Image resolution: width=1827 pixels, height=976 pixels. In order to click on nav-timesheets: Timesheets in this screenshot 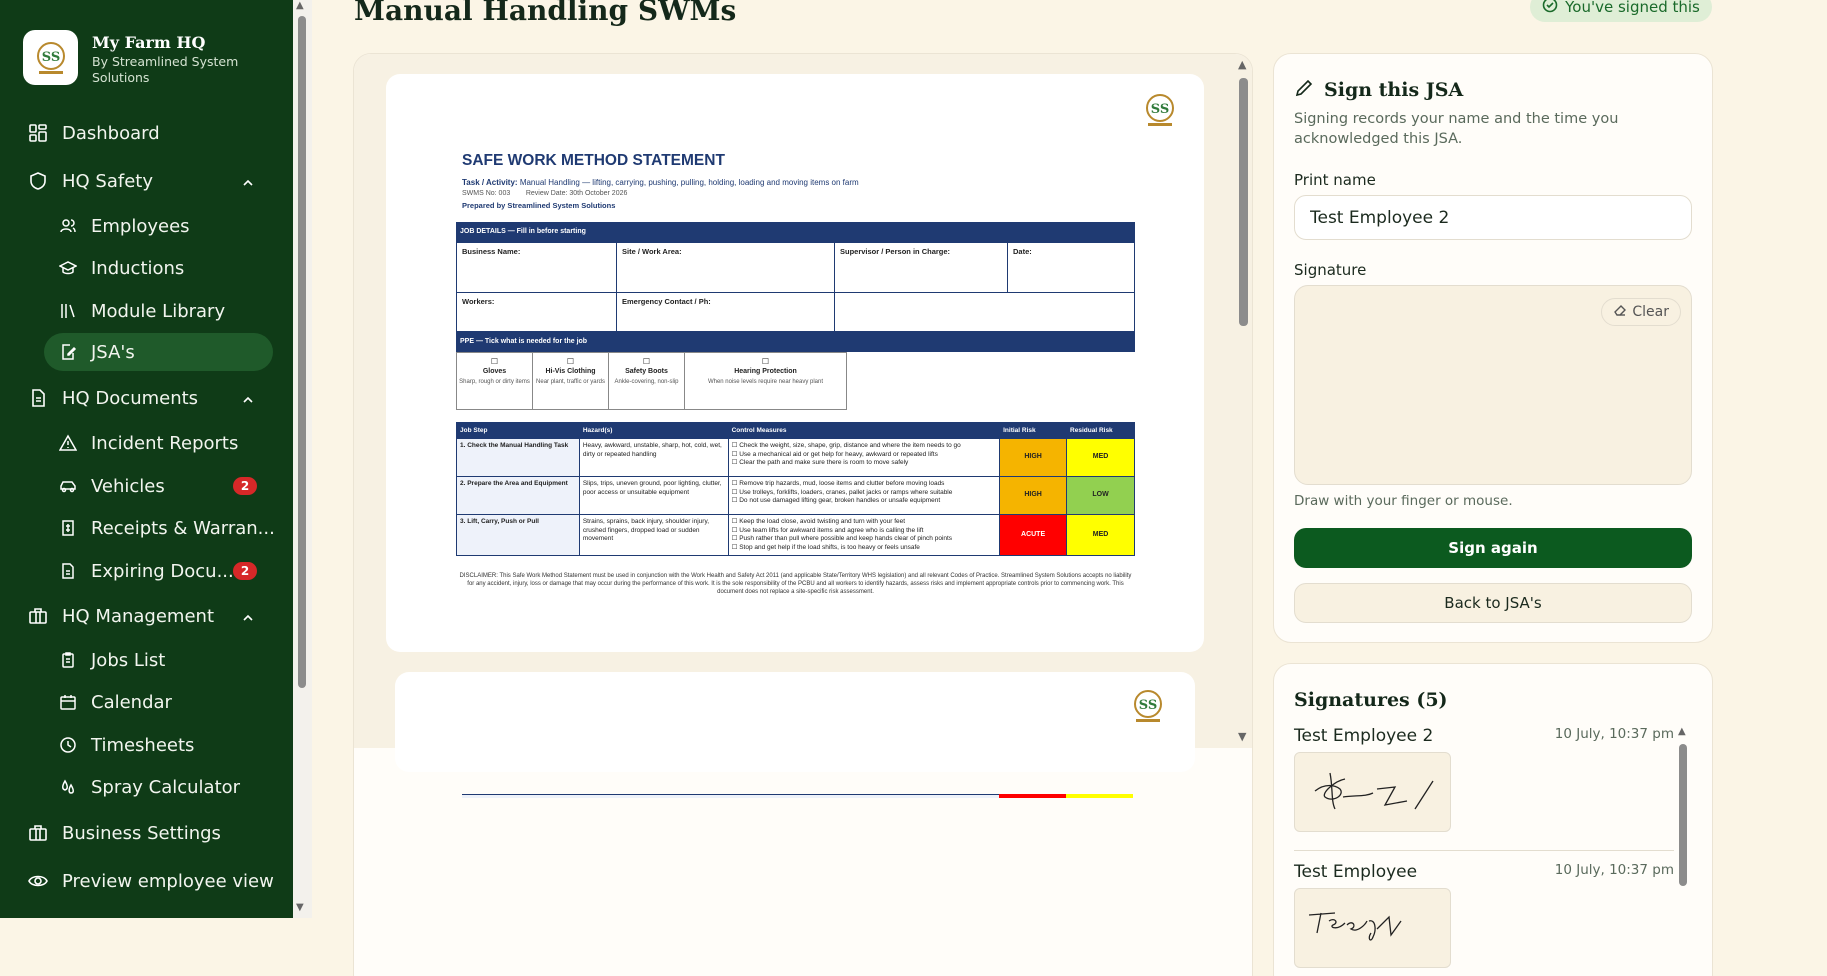, I will do `click(146, 745)`.